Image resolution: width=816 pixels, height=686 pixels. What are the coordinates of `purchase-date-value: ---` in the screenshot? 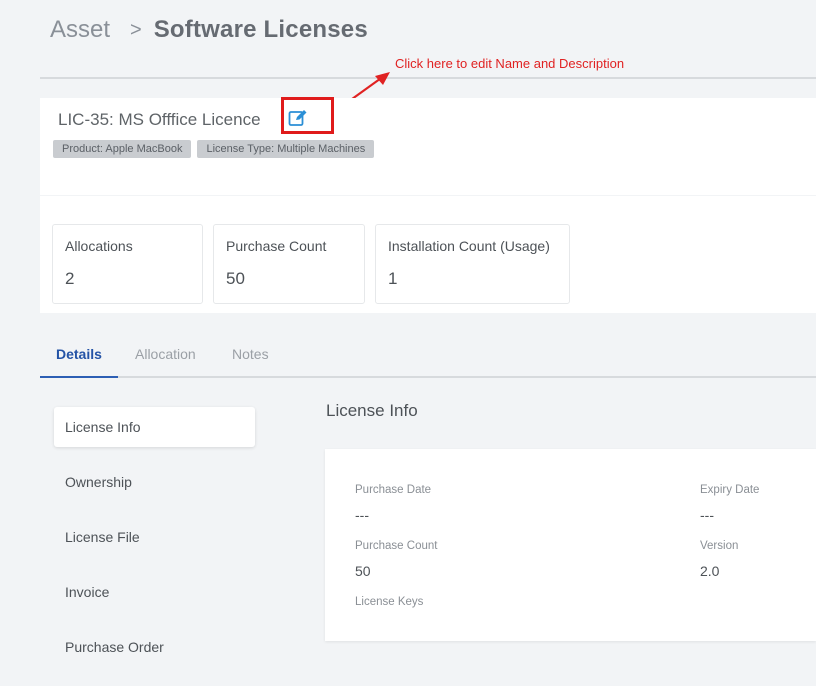 It's located at (362, 515).